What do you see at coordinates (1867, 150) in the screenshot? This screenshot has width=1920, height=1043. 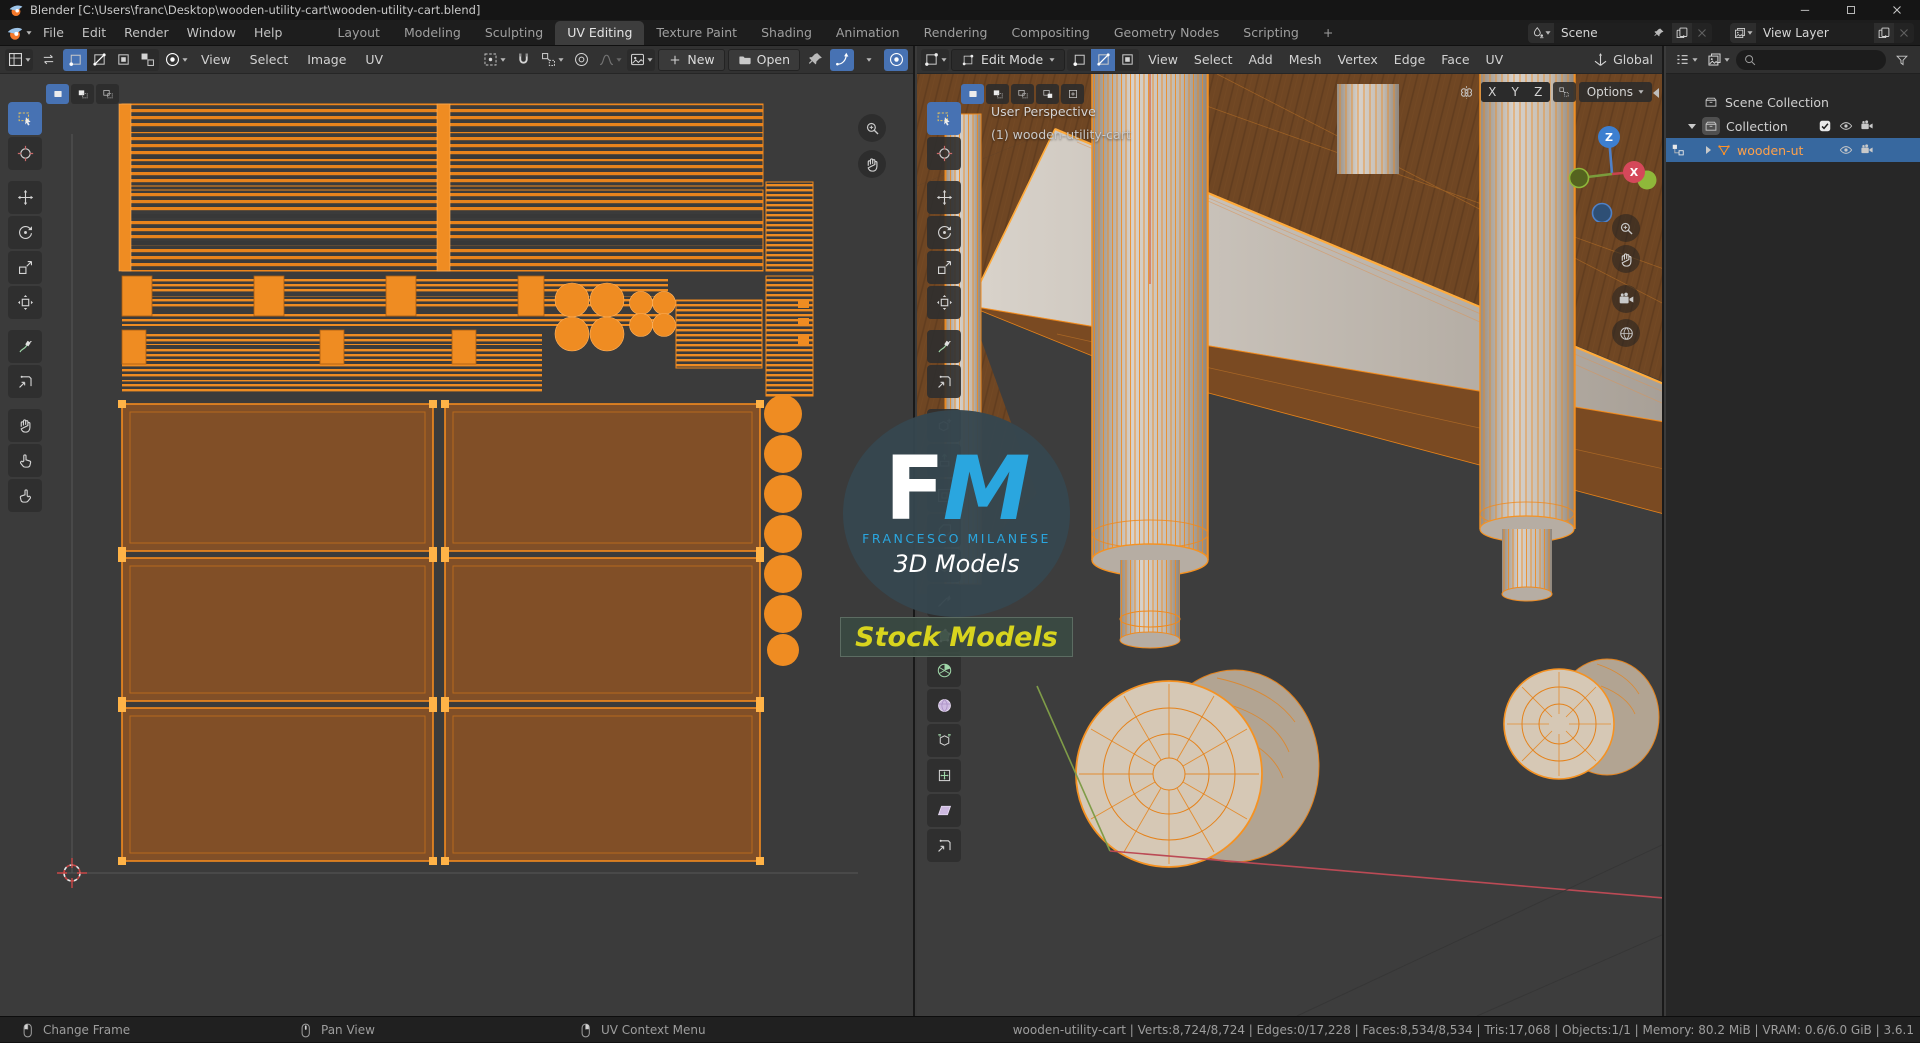 I see `camera-visibility-icon` at bounding box center [1867, 150].